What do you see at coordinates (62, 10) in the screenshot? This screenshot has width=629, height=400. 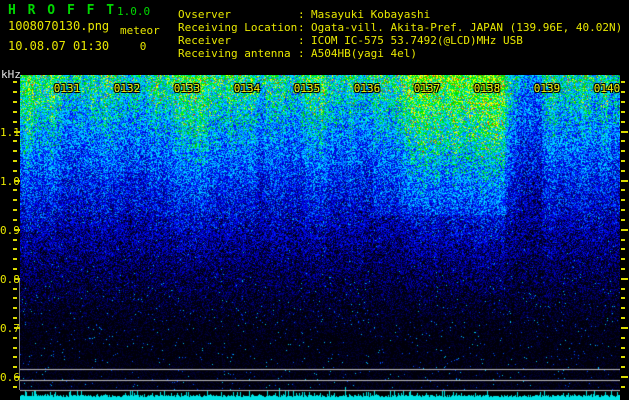 I see `app-title: H R O F F T` at bounding box center [62, 10].